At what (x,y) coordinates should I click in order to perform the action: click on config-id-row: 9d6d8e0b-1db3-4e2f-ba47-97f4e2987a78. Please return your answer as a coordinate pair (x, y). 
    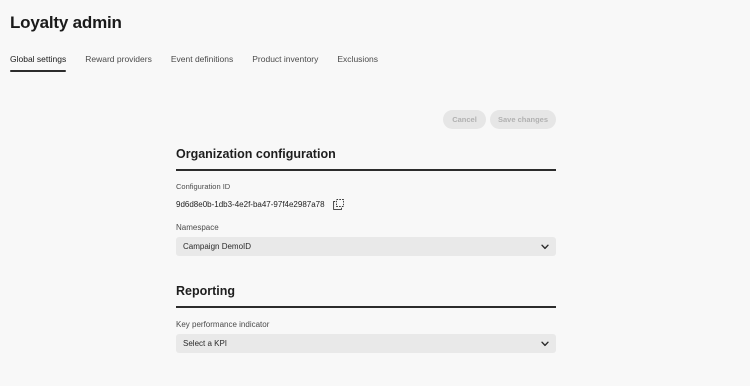
    Looking at the image, I should click on (260, 204).